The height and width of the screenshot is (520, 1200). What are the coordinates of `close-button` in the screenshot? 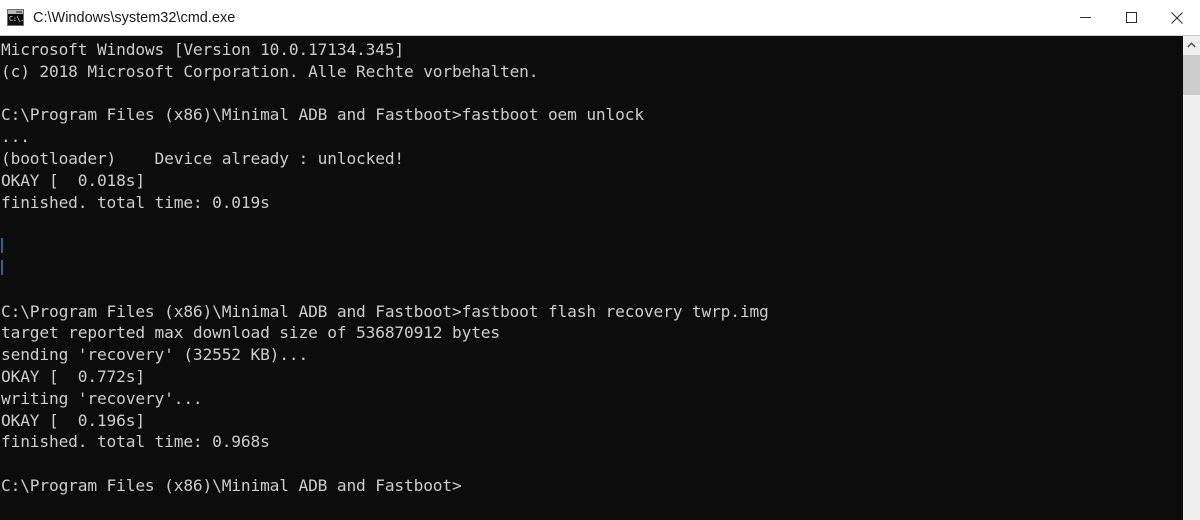 It's located at (1177, 17).